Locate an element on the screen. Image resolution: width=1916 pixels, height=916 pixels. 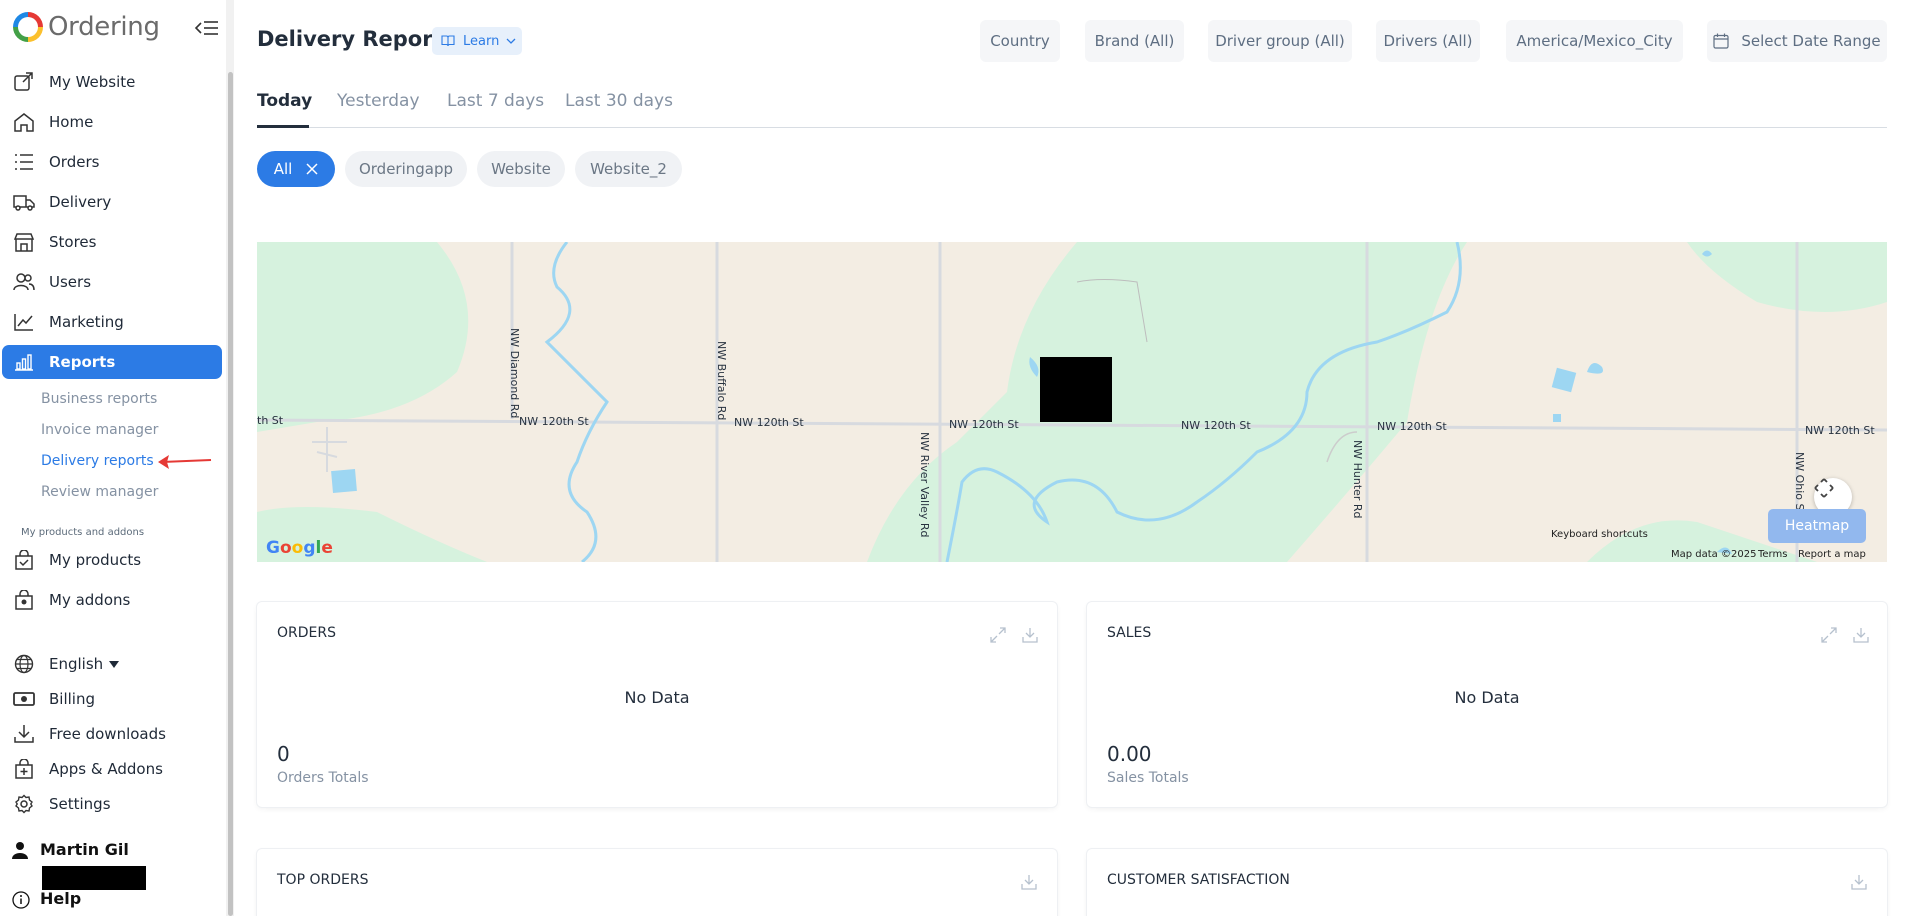
nav-item-stores: Stores is located at coordinates (112, 242).